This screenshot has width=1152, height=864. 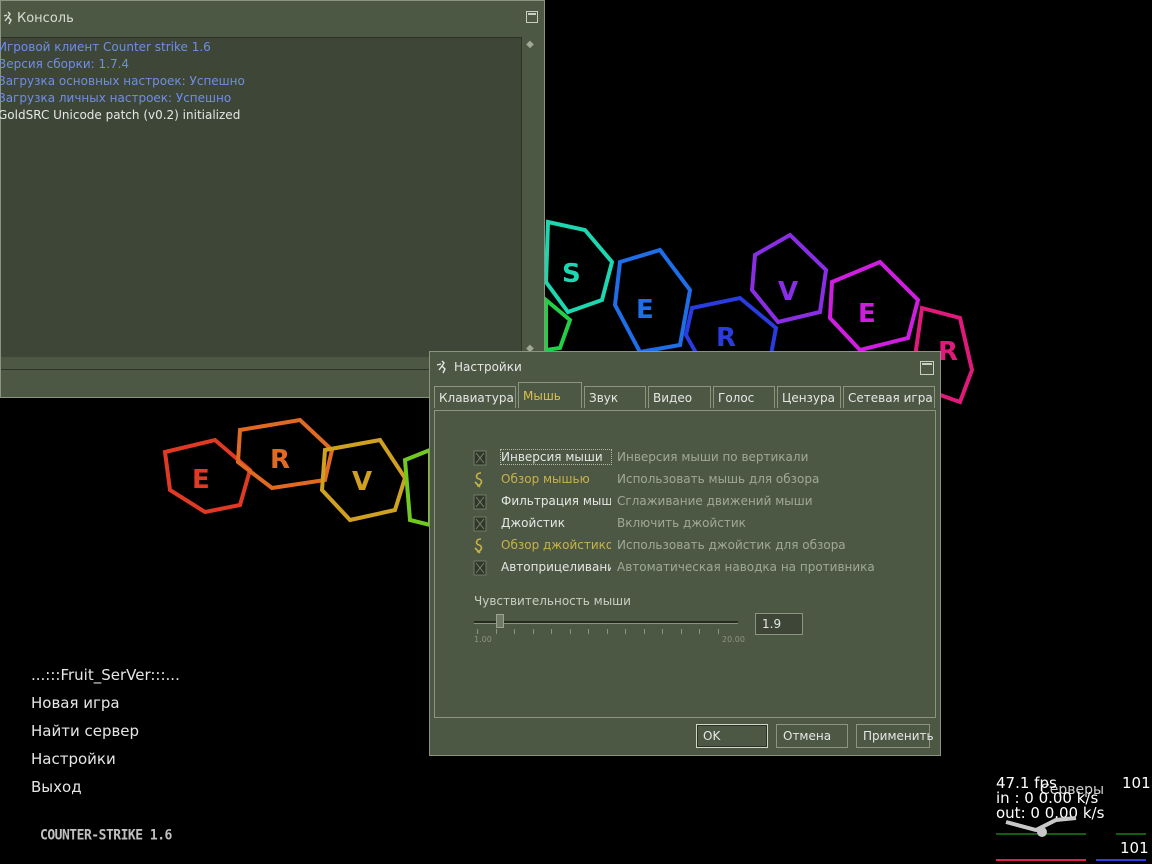 I want to click on hex-e4, so click(x=417, y=487).